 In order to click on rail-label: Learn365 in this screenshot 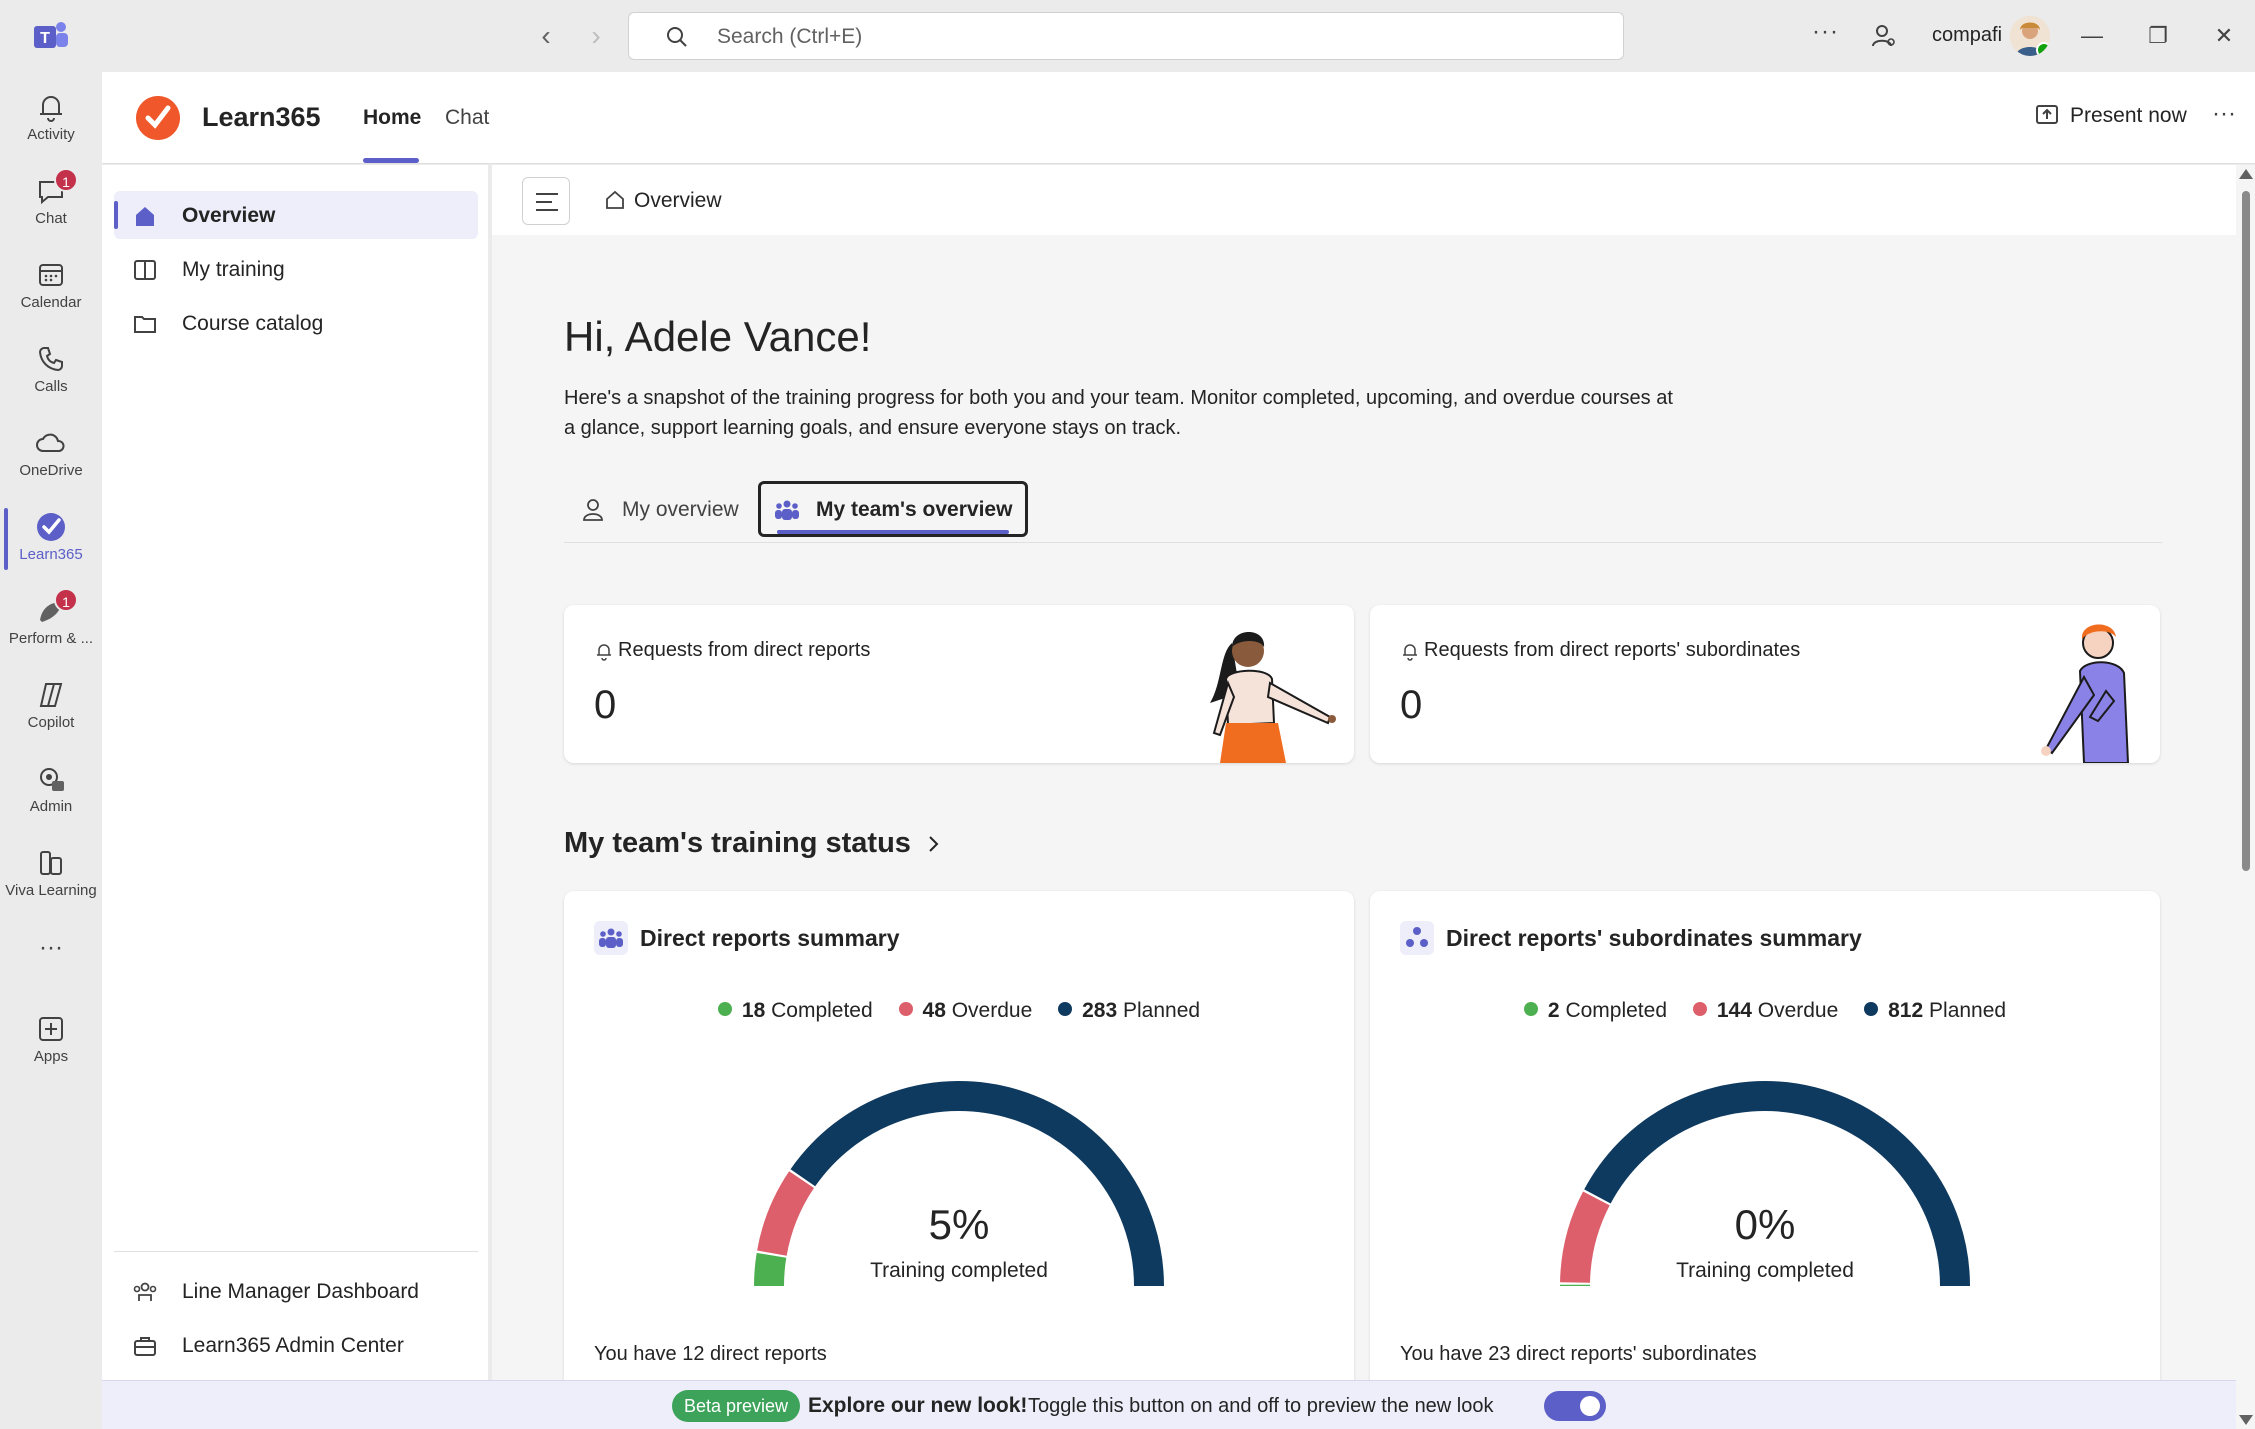, I will do `click(51, 554)`.